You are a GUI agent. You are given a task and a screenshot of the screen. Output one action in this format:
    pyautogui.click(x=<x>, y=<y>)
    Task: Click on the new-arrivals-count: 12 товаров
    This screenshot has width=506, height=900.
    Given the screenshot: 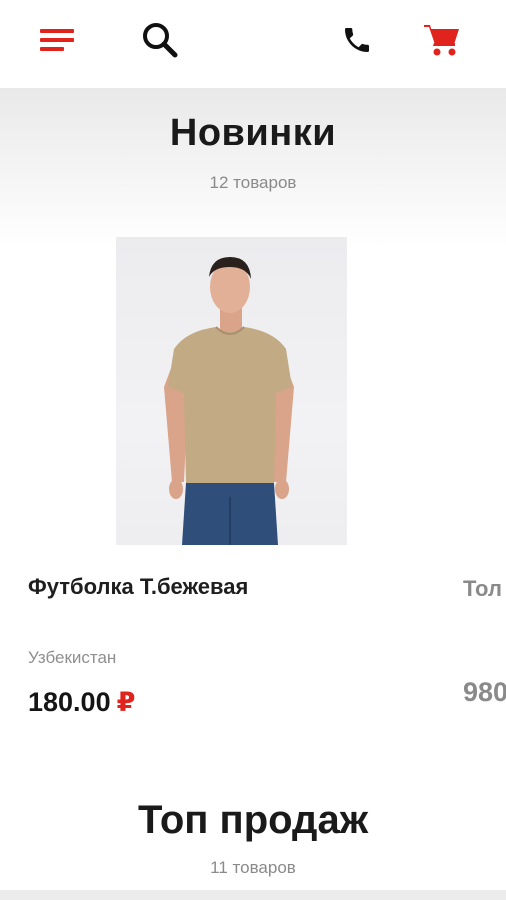 What is the action you would take?
    pyautogui.click(x=253, y=182)
    